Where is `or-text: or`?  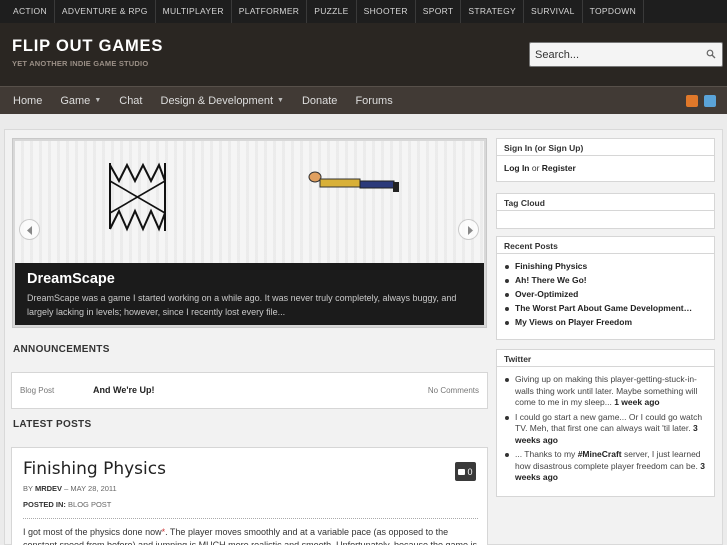 or-text: or is located at coordinates (535, 168).